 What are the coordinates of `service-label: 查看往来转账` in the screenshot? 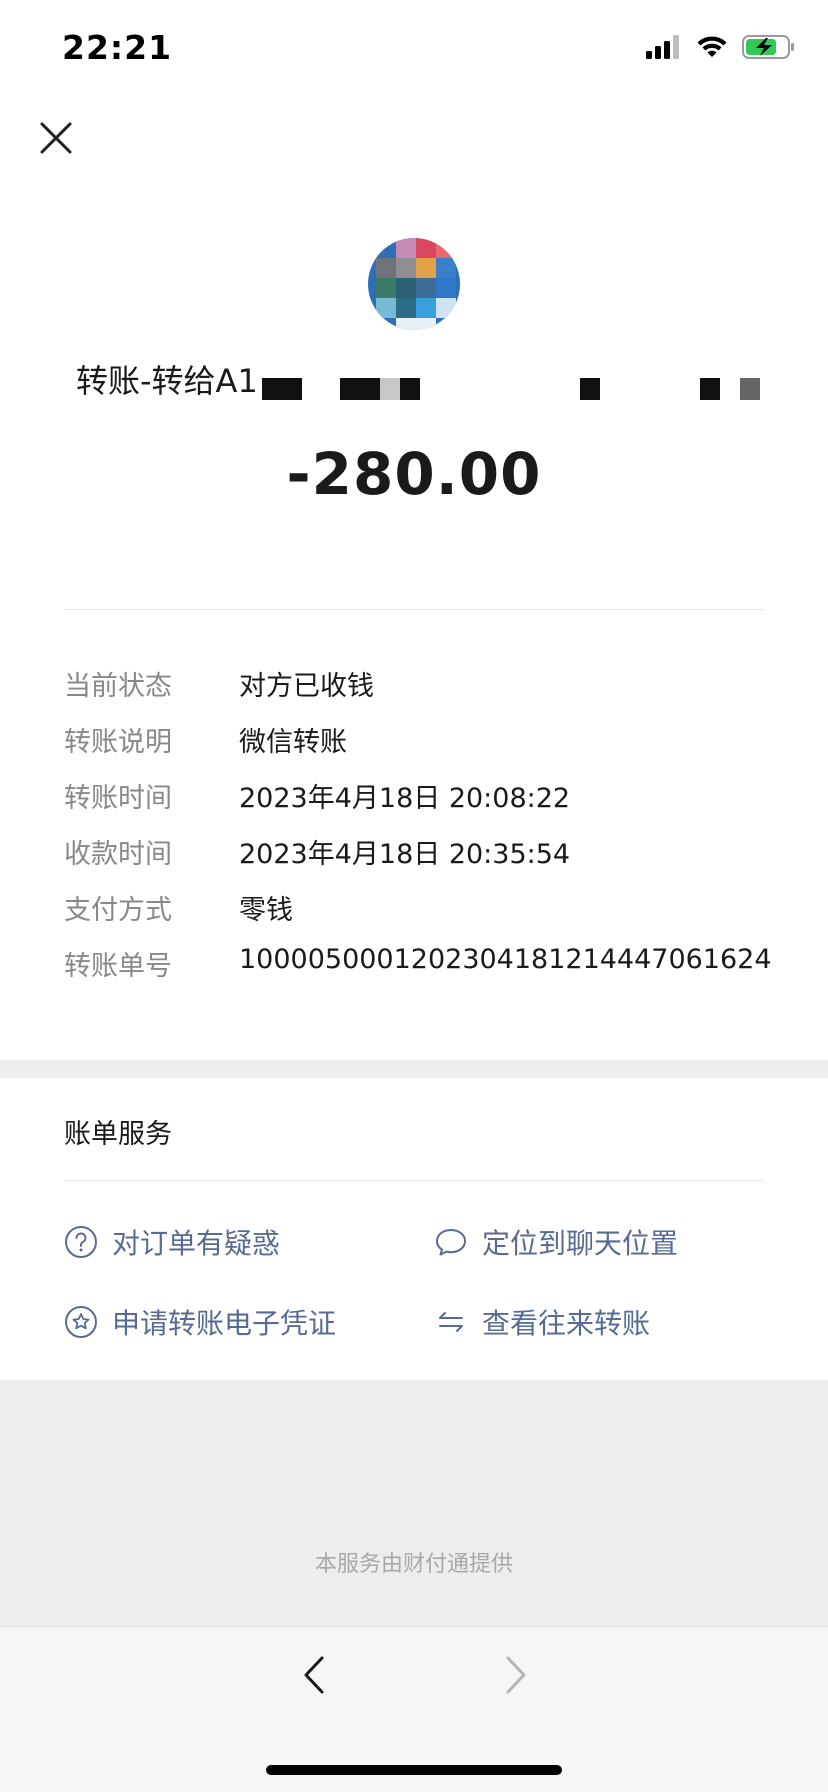 It's located at (566, 1323).